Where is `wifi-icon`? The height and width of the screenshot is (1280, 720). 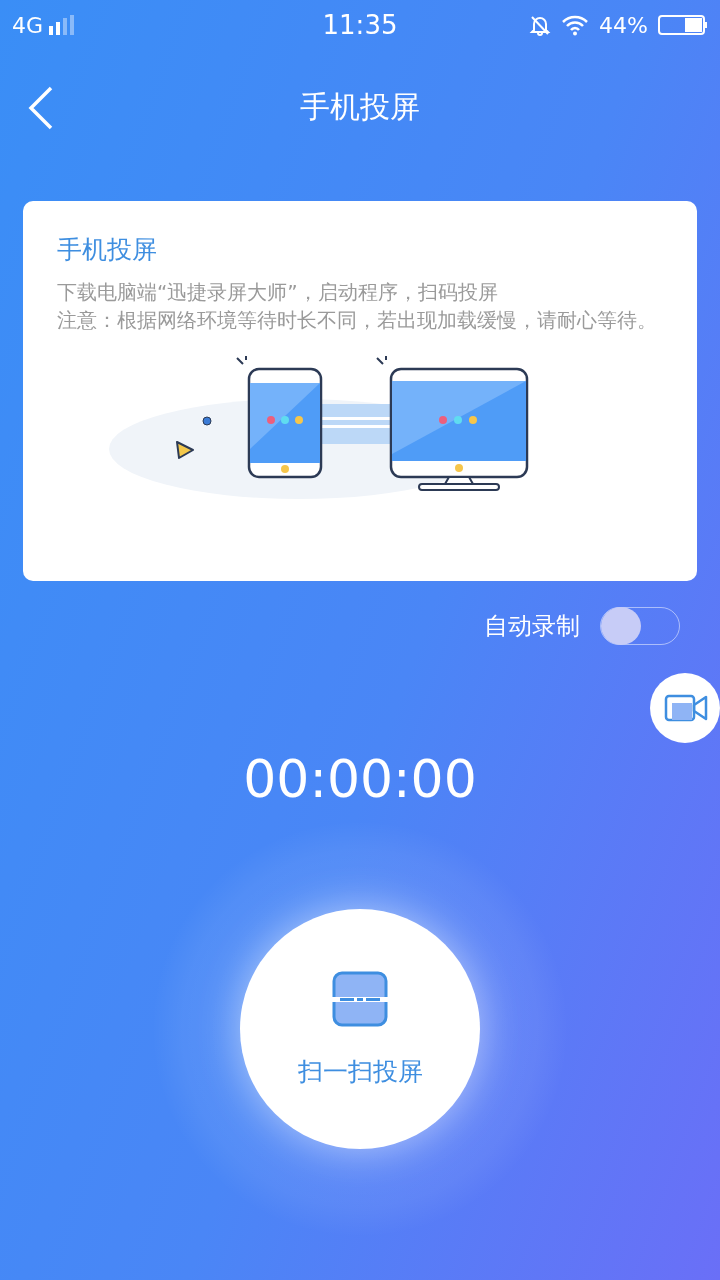 wifi-icon is located at coordinates (575, 25).